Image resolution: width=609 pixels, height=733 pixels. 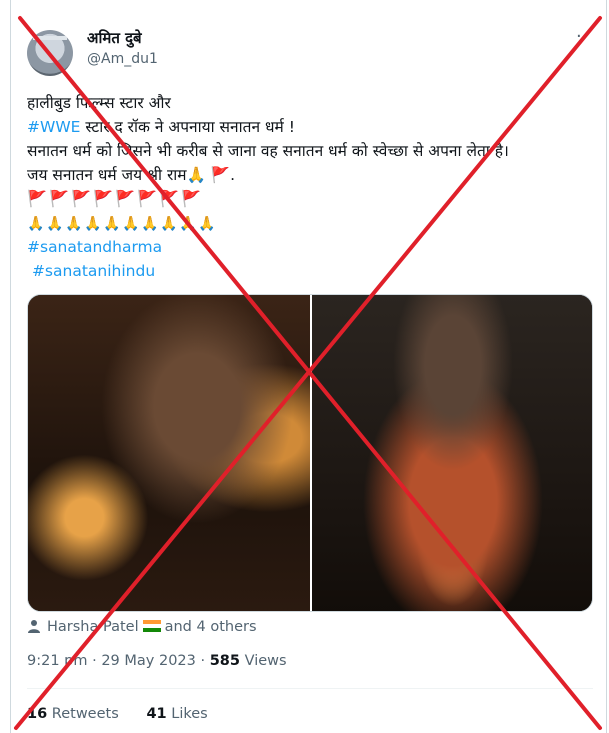 I want to click on hashtag-sanatanihindu-link: #sanatanihindu, so click(x=93, y=271).